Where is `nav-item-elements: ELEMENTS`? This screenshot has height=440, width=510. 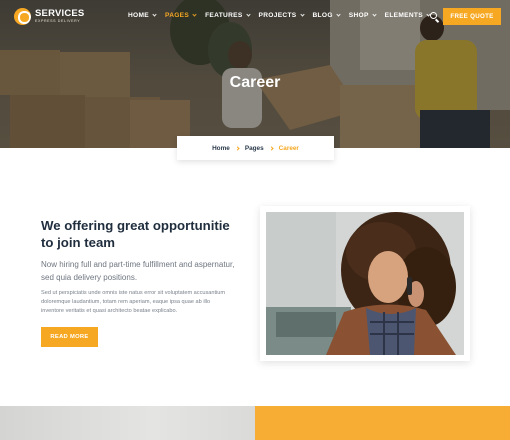
nav-item-elements: ELEMENTS is located at coordinates (407, 15).